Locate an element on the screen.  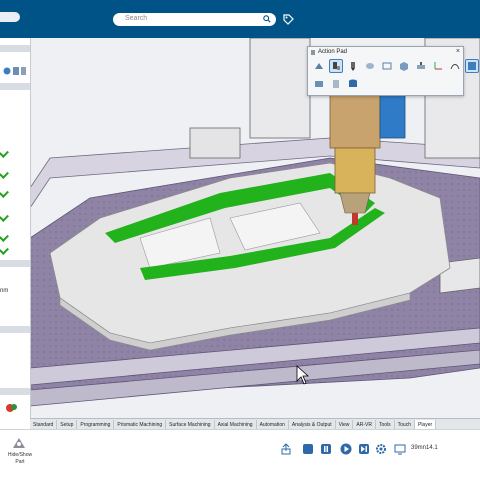
app-logo is located at coordinates (10, 17).